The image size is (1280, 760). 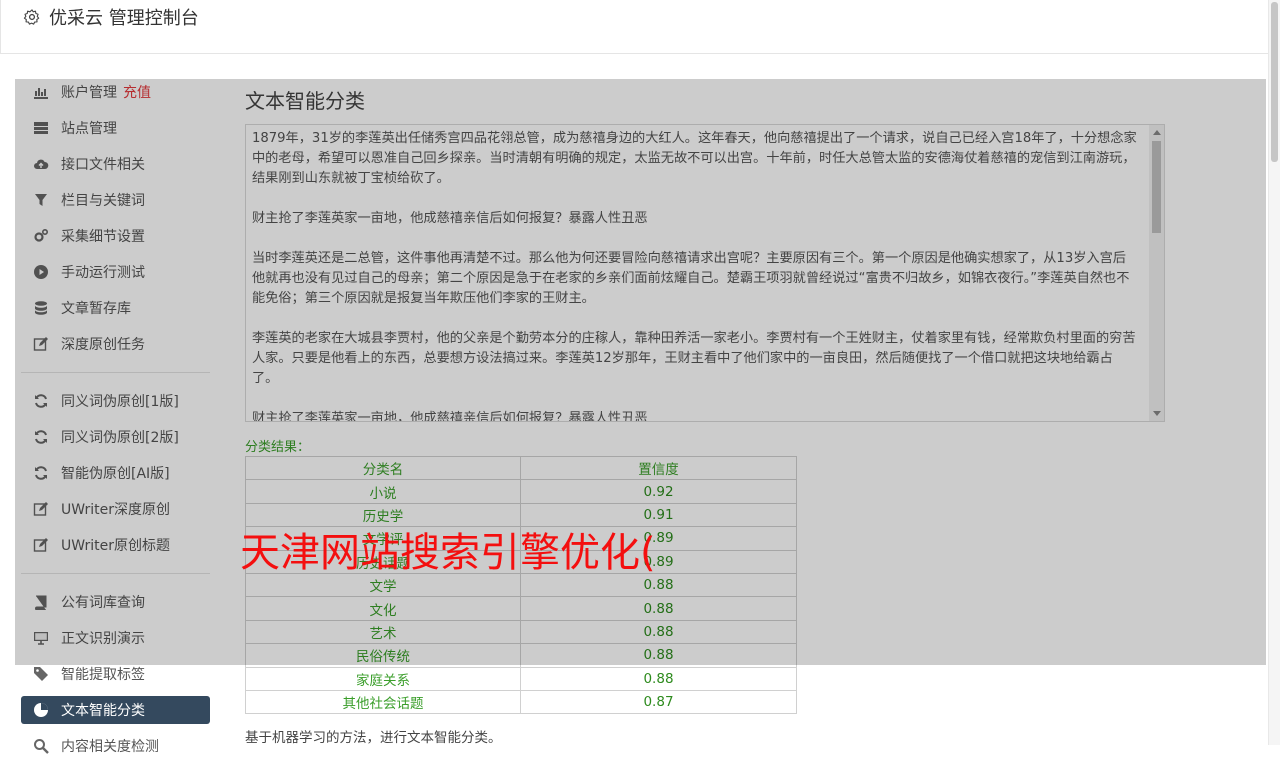 What do you see at coordinates (634, 27) in the screenshot?
I see `top-bar: 优采云 管理控制台` at bounding box center [634, 27].